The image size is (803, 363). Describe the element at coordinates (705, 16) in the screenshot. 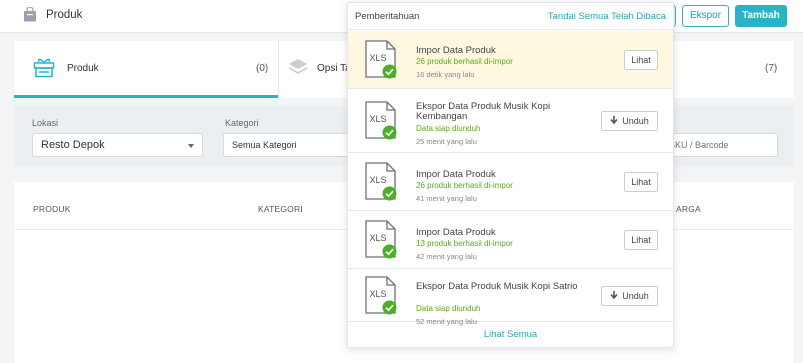

I see `export-button: Ekspor` at that location.